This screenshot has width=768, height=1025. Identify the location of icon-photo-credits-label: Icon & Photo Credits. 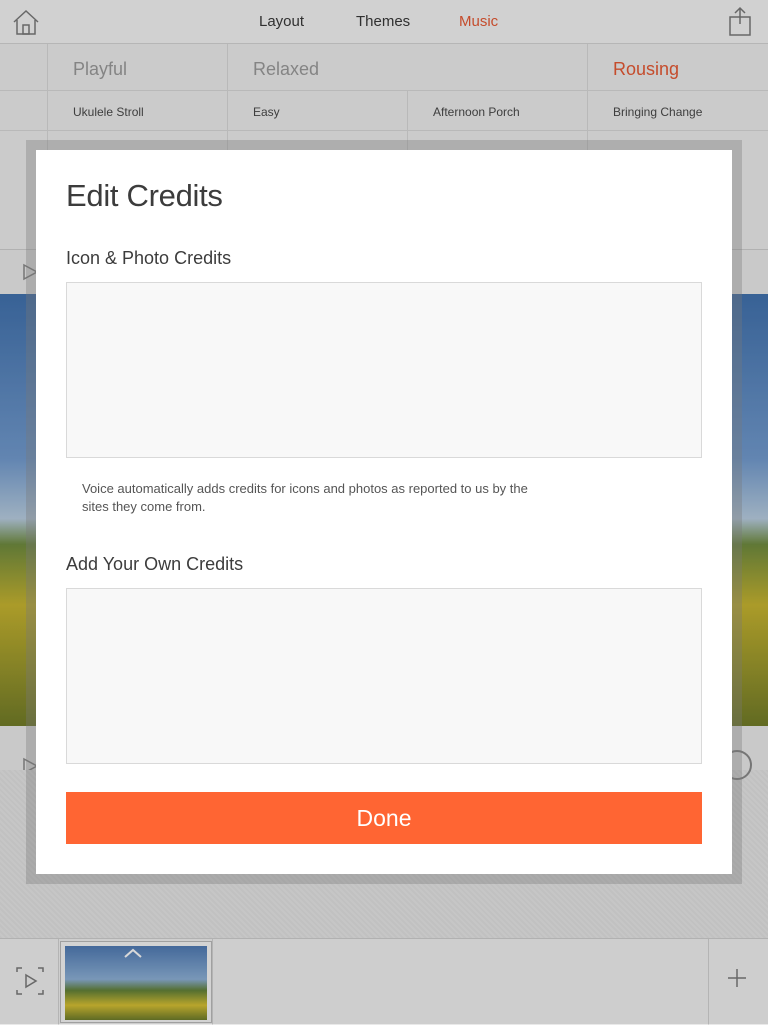
(149, 258).